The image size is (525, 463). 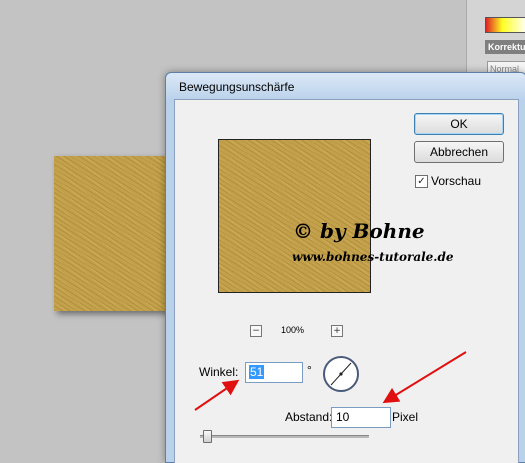 I want to click on arrow-to-distance-icon, so click(x=424, y=377).